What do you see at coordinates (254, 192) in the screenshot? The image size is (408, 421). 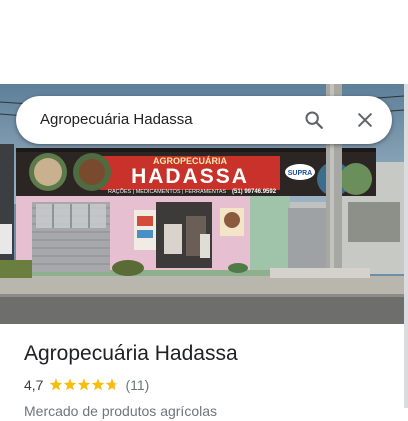 I see `sign-phone: (51) 99746.9592` at bounding box center [254, 192].